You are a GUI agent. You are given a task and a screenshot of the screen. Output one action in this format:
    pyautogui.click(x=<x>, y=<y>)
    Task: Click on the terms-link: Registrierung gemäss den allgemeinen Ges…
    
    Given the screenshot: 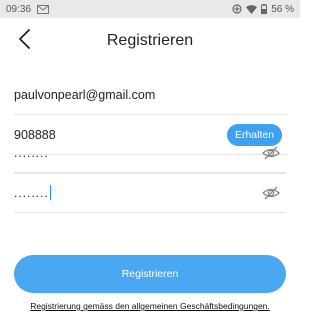 What is the action you would take?
    pyautogui.click(x=150, y=306)
    